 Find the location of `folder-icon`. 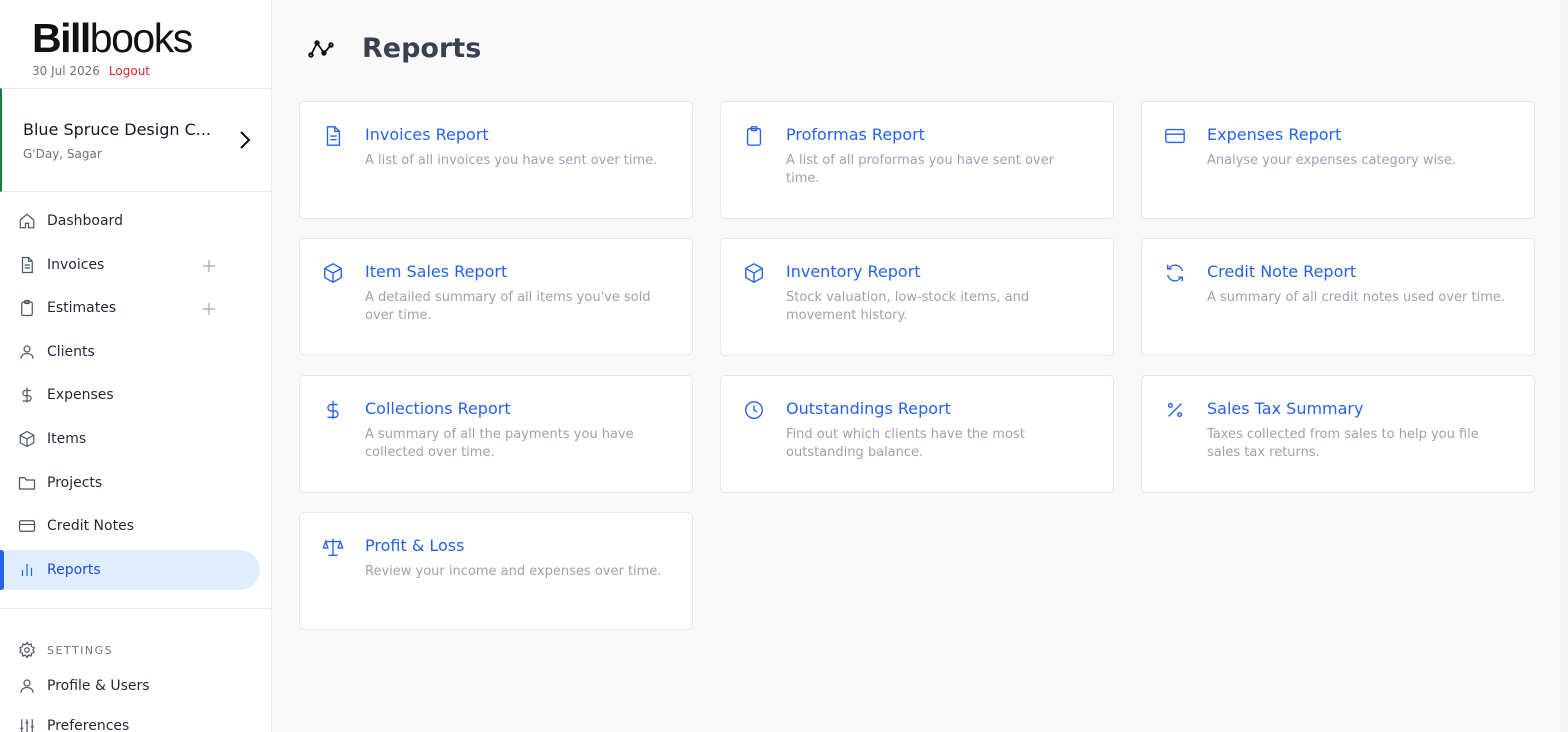

folder-icon is located at coordinates (27, 483).